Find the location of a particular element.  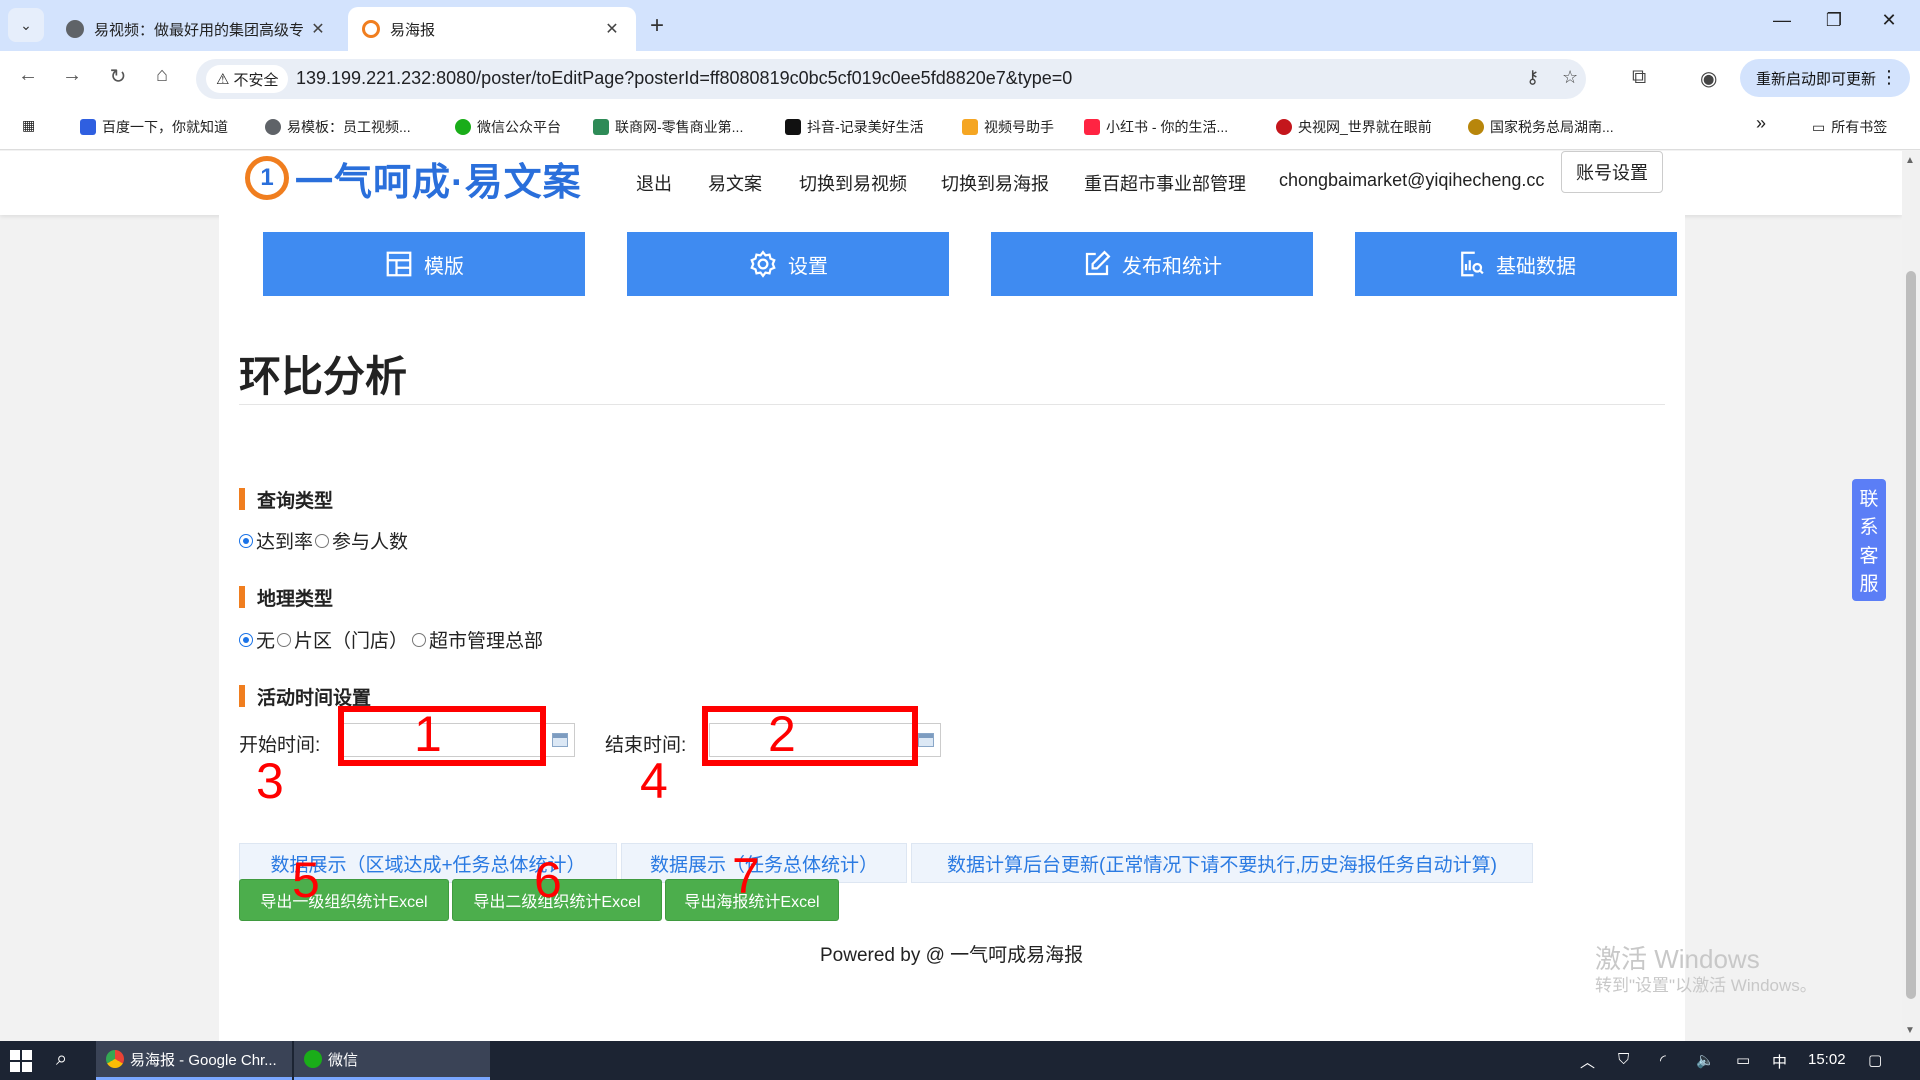

bookmark-item: 央视网_世界就在眼前 is located at coordinates (1354, 127).